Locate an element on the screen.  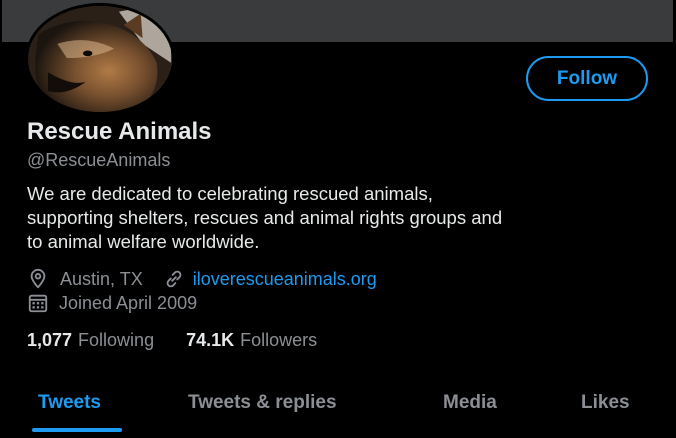
tab-media: Media is located at coordinates (470, 403).